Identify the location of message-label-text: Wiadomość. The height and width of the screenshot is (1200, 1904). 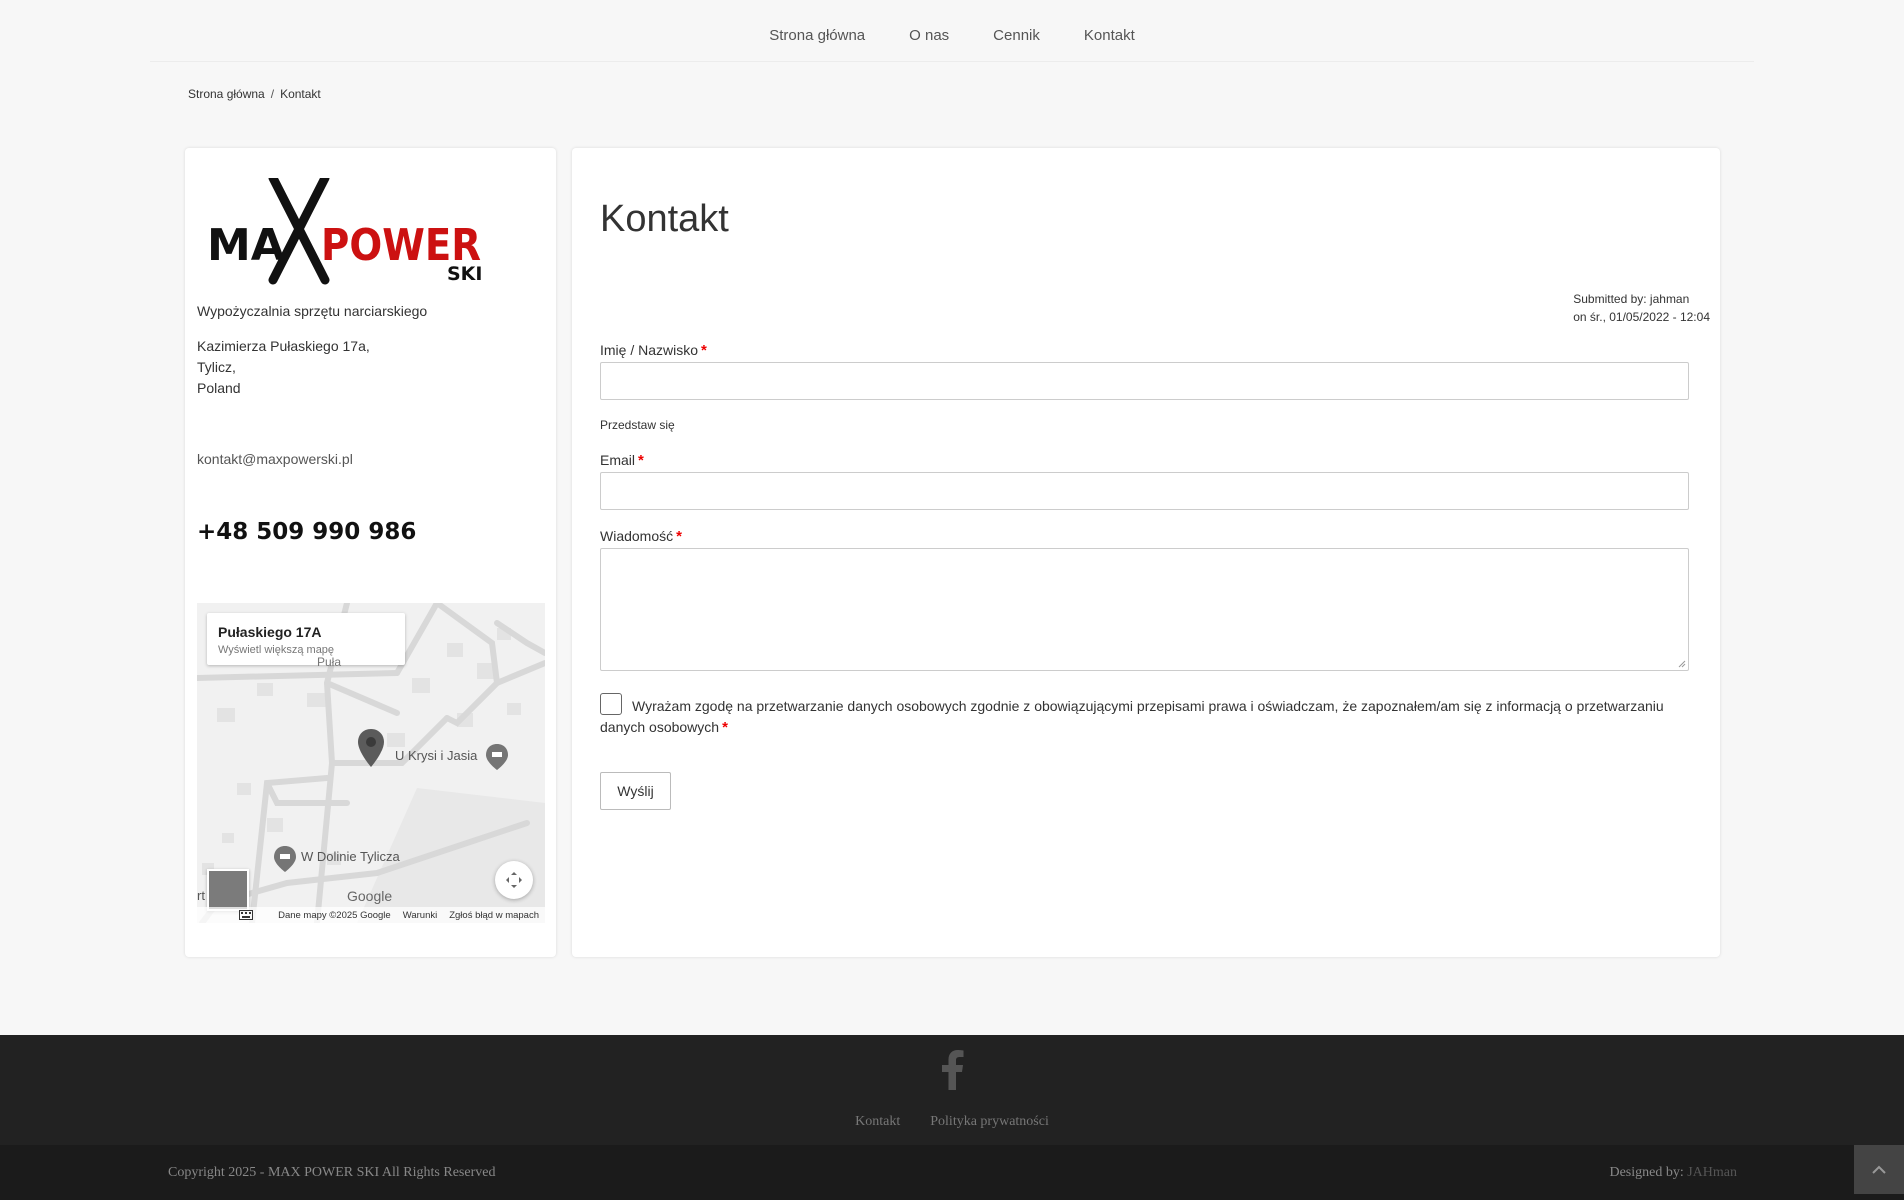
(637, 536).